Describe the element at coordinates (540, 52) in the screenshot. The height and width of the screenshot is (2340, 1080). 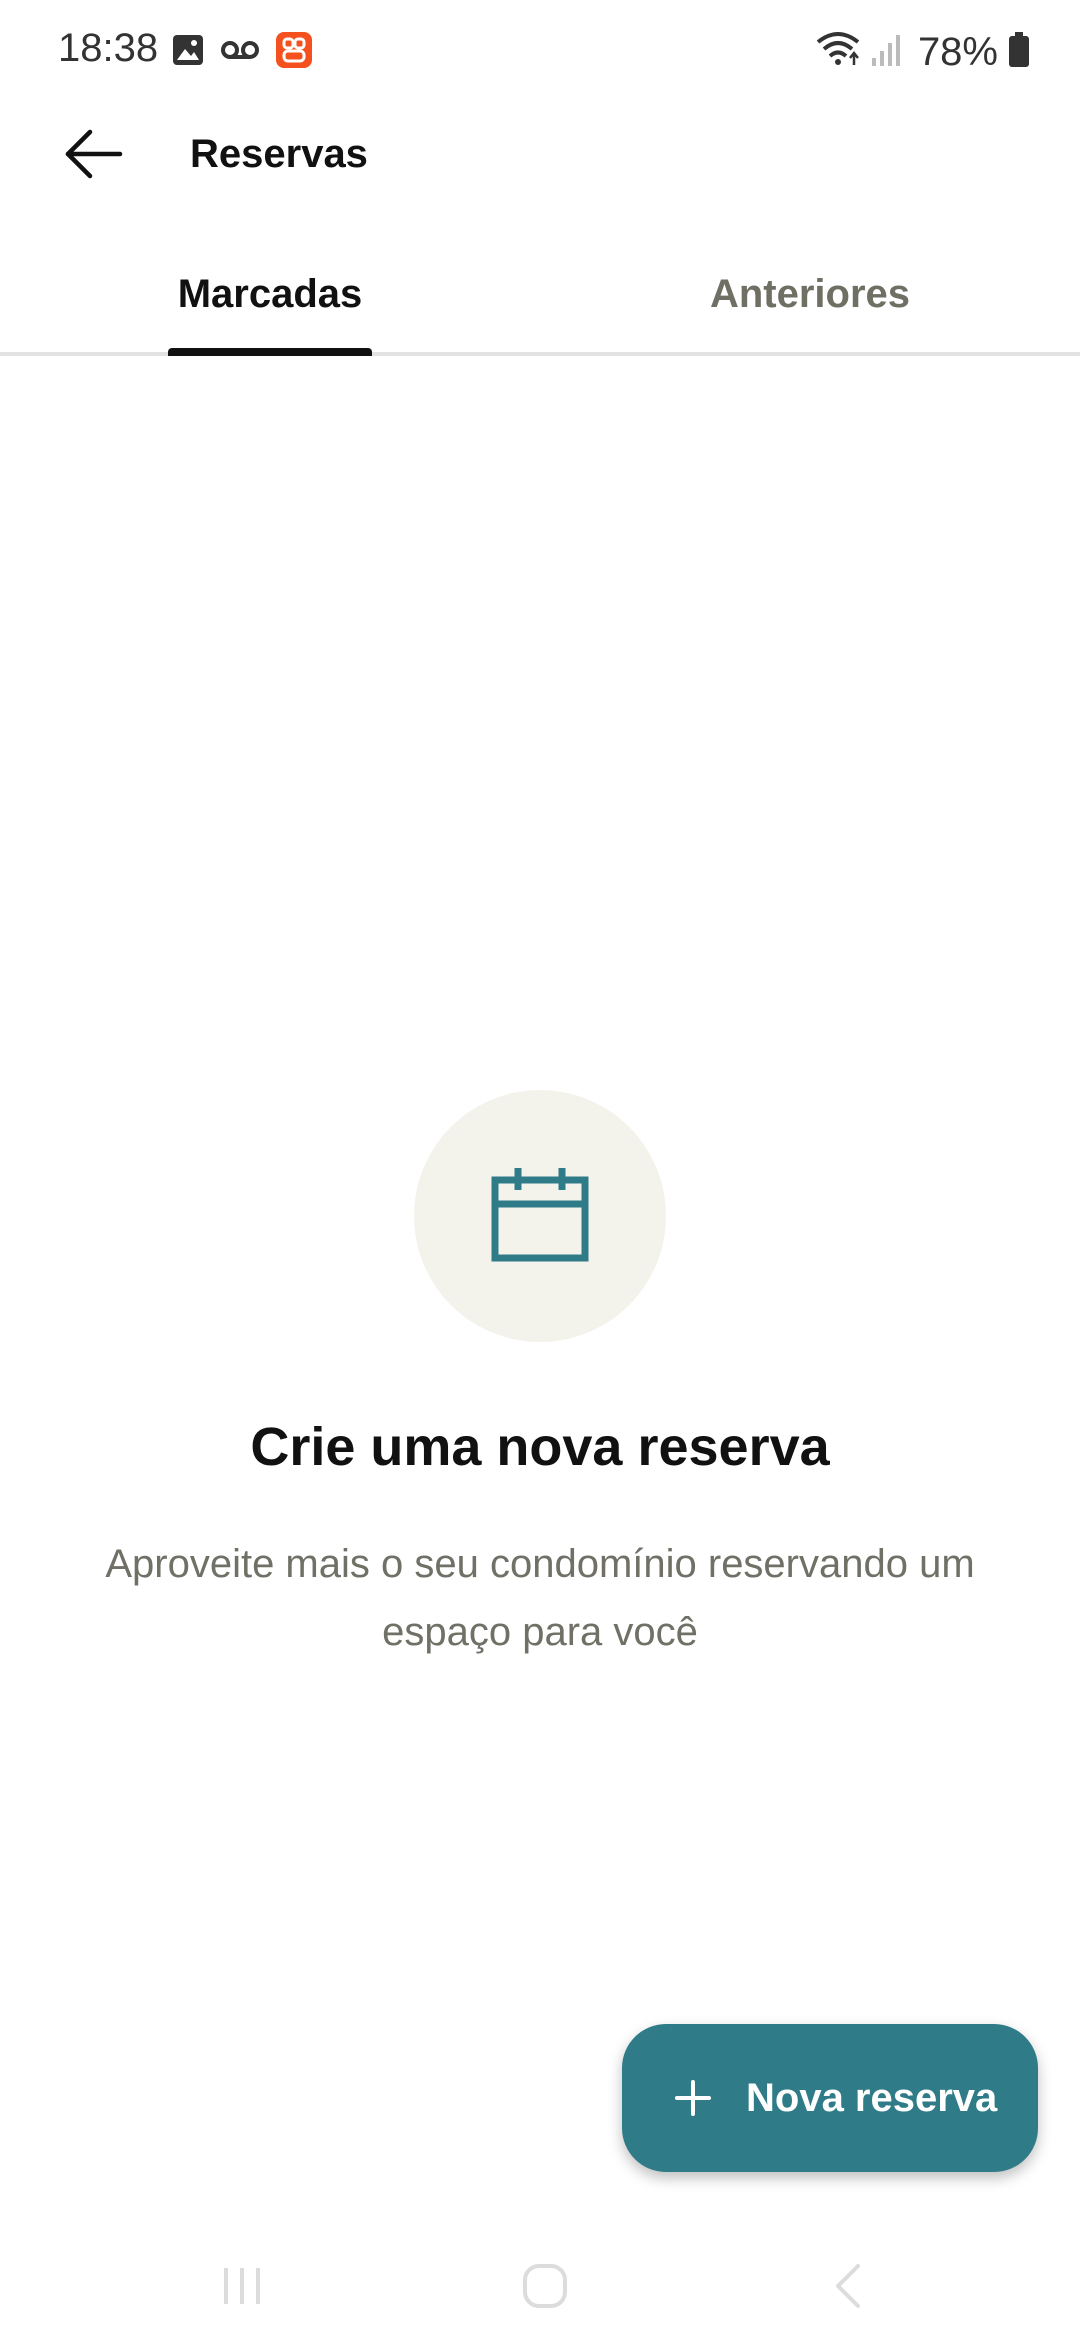
I see `status-bar: 18:38 78%` at that location.